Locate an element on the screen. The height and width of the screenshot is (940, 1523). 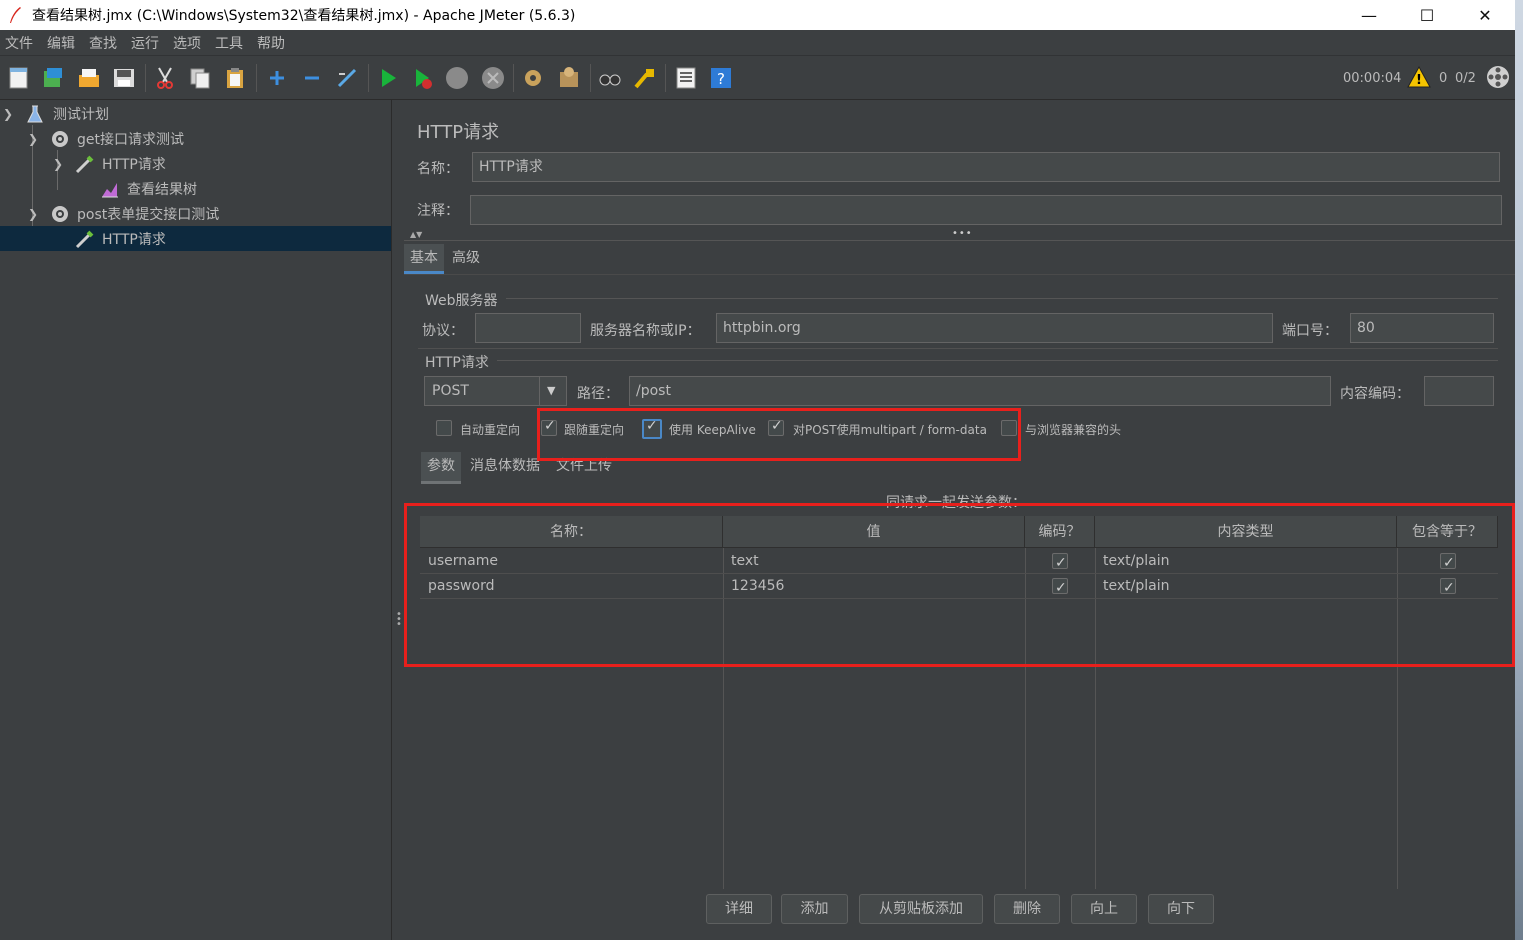
flask-icon is located at coordinates (35, 113).